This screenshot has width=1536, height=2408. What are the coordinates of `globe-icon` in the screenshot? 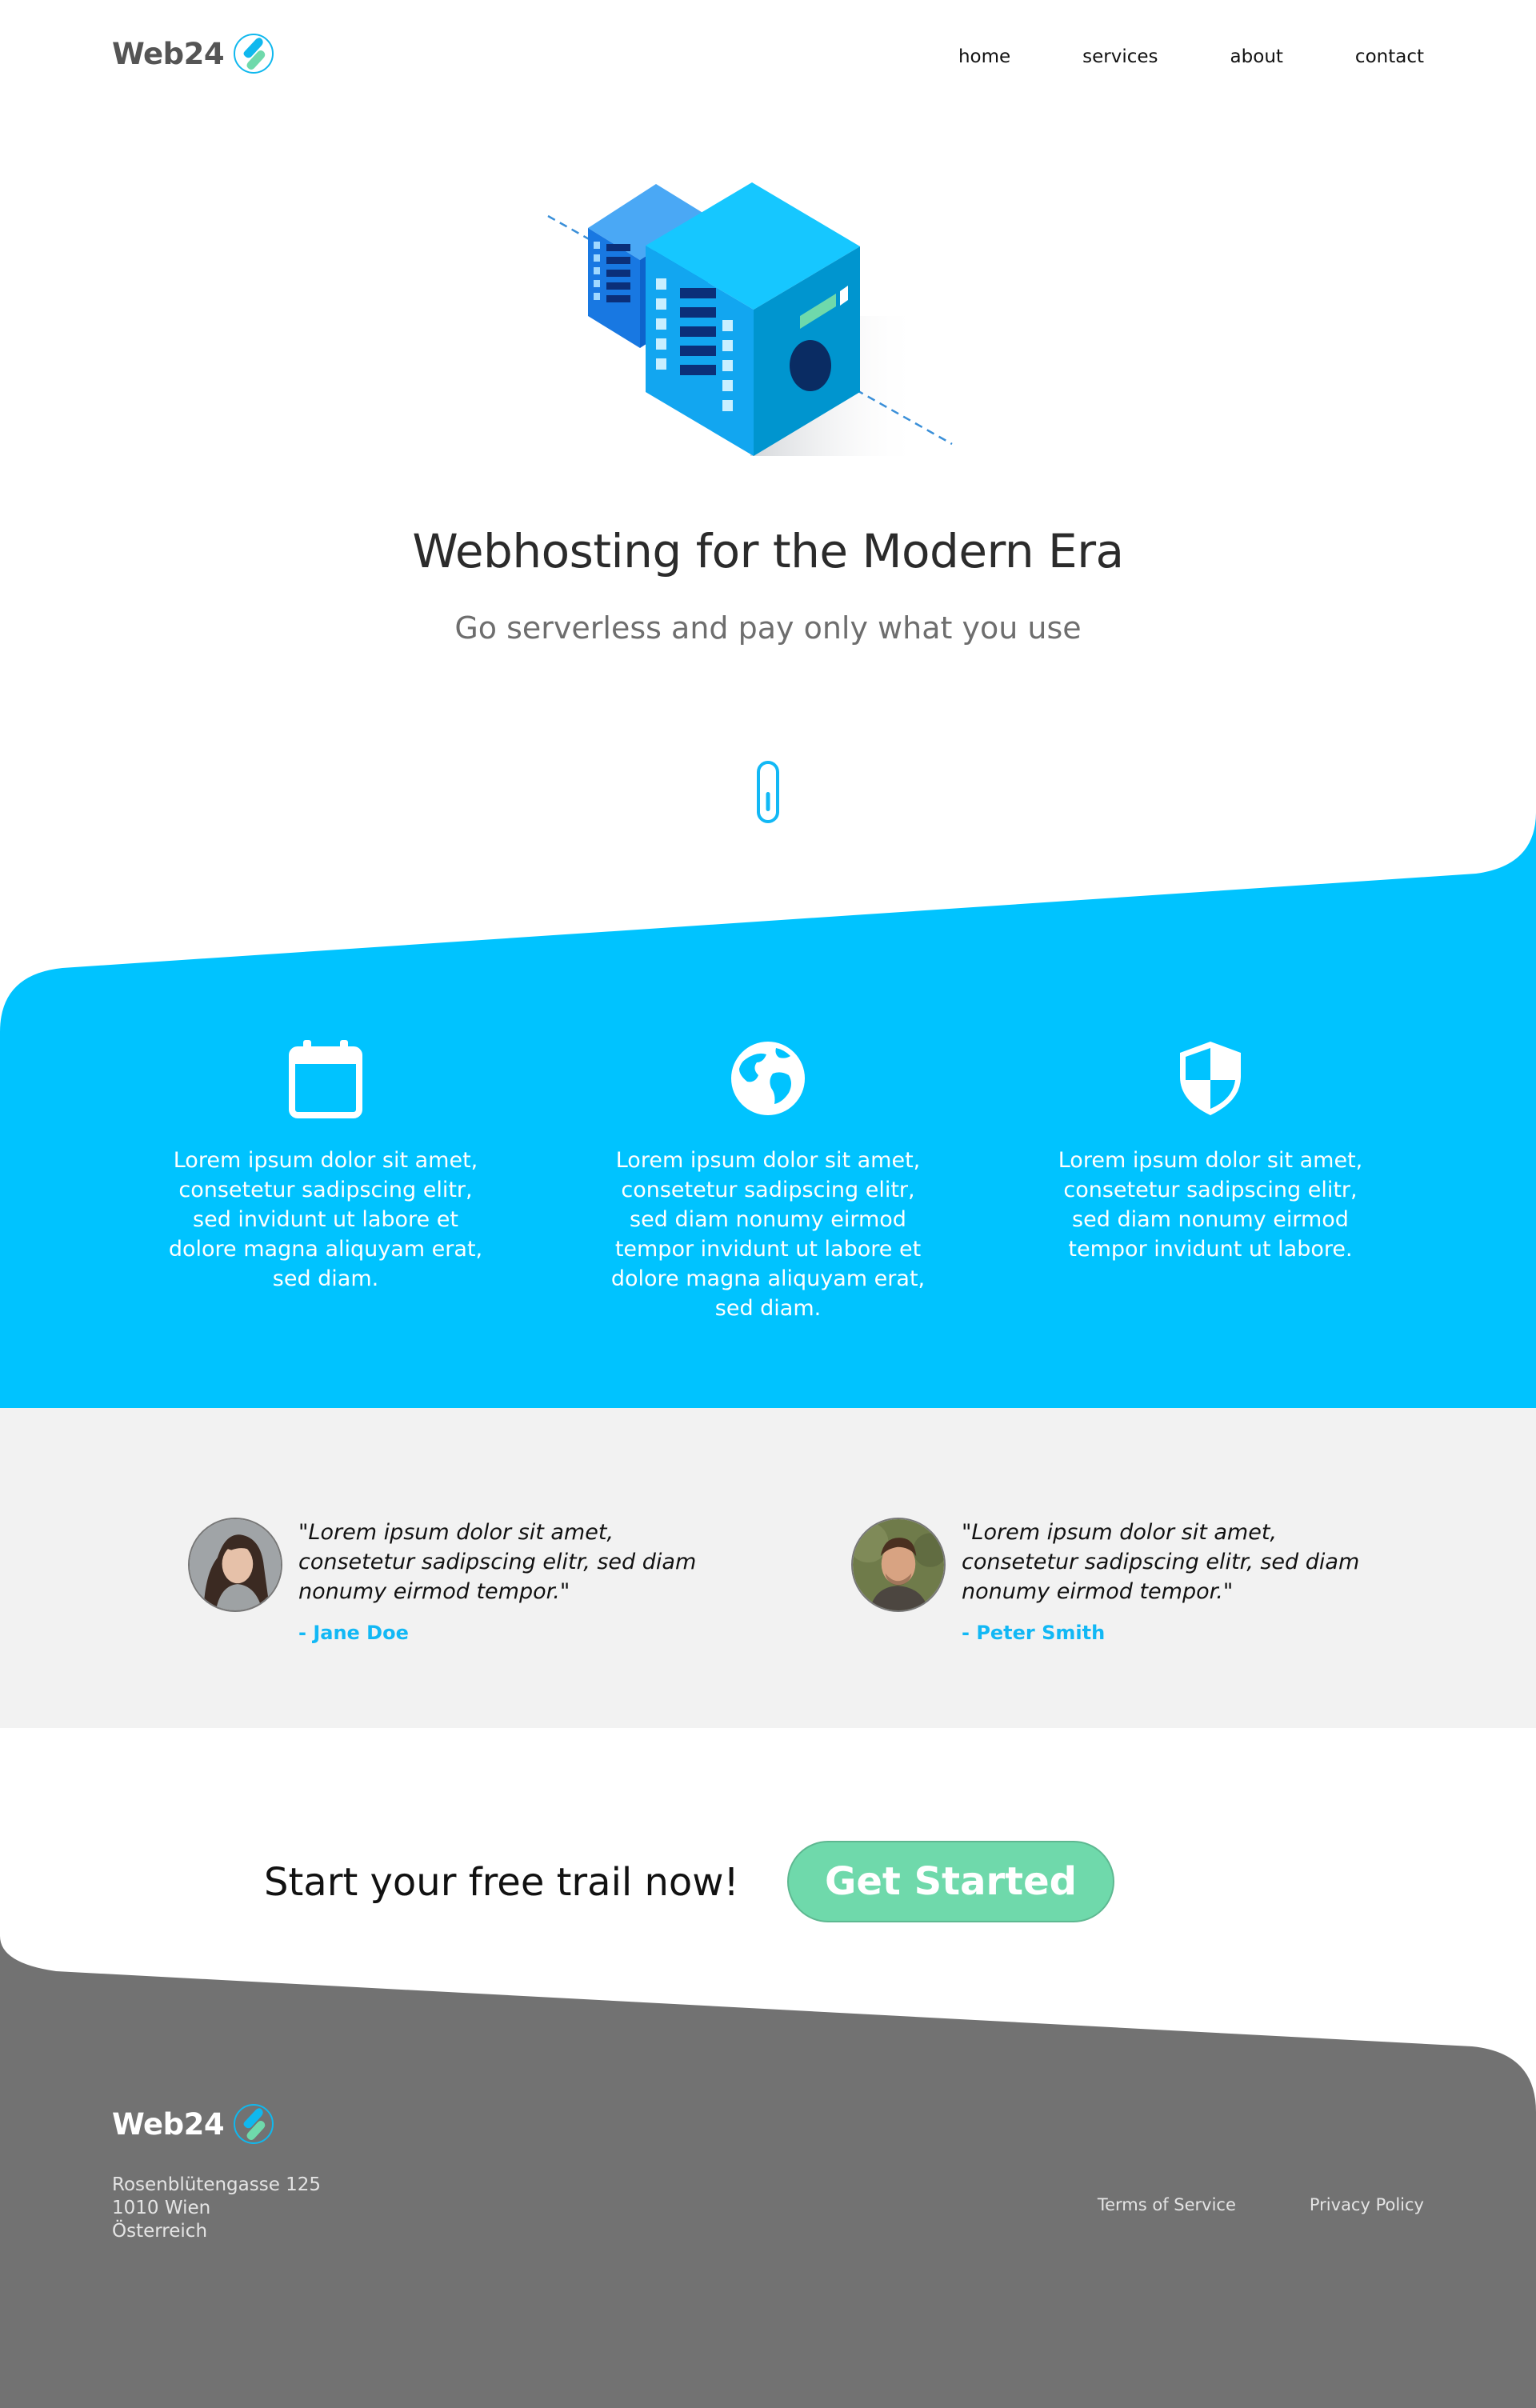 It's located at (768, 1078).